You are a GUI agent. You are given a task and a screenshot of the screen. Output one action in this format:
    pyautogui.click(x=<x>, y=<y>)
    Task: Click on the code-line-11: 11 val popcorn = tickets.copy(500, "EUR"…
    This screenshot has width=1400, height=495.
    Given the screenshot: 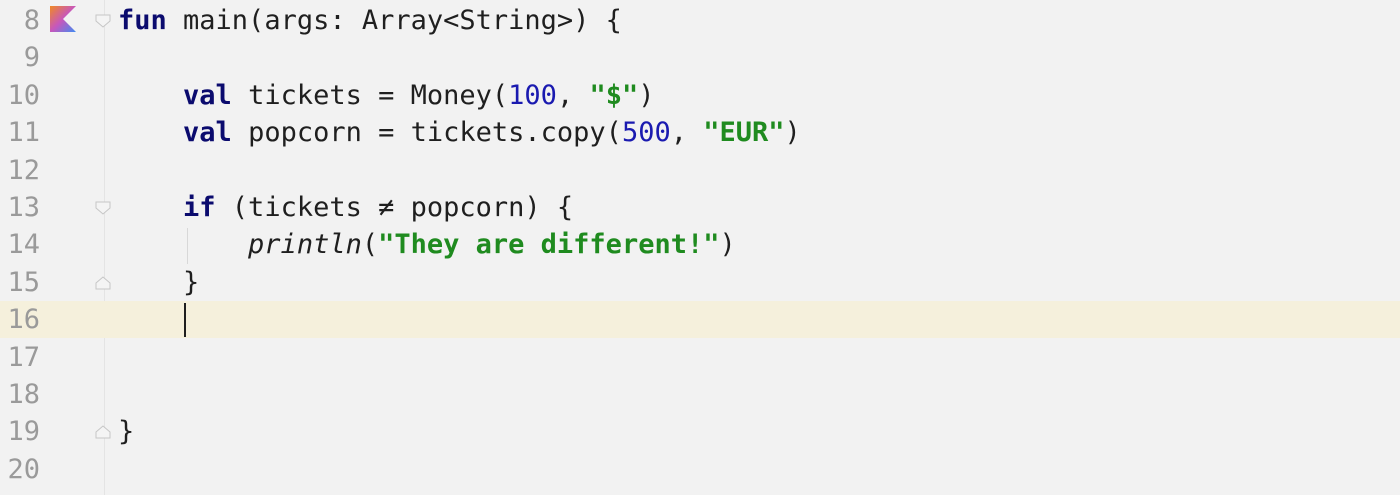 What is the action you would take?
    pyautogui.click(x=700, y=132)
    